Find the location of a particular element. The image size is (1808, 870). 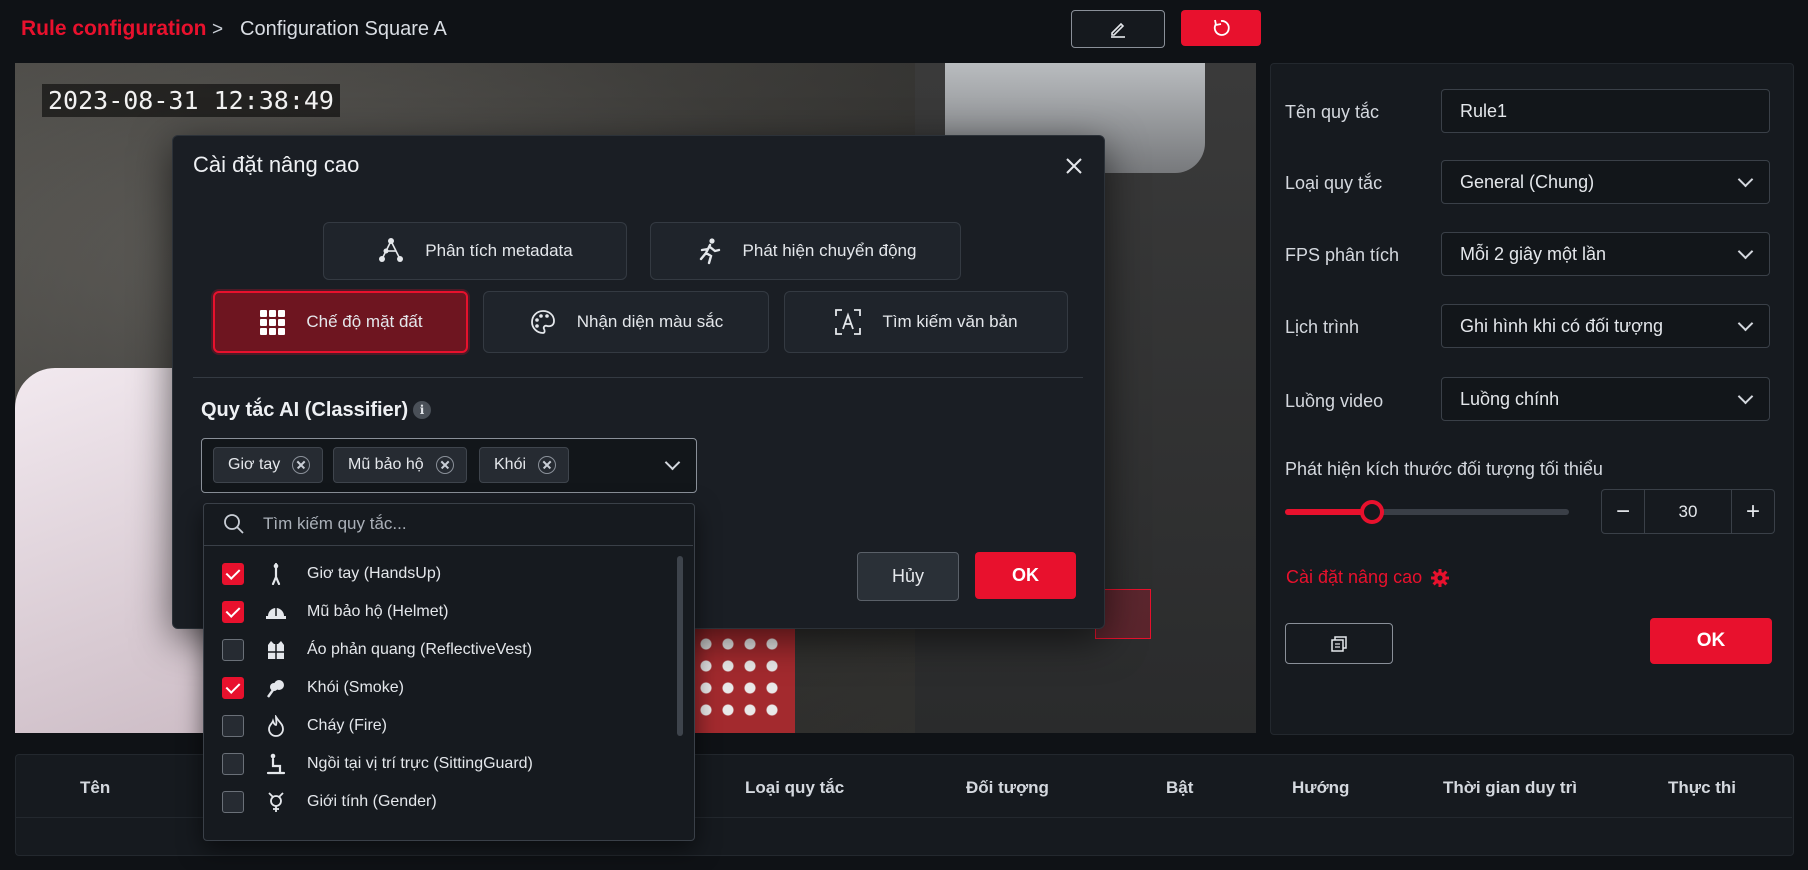

tile-label: Phát hiện chuyển động is located at coordinates (829, 250).